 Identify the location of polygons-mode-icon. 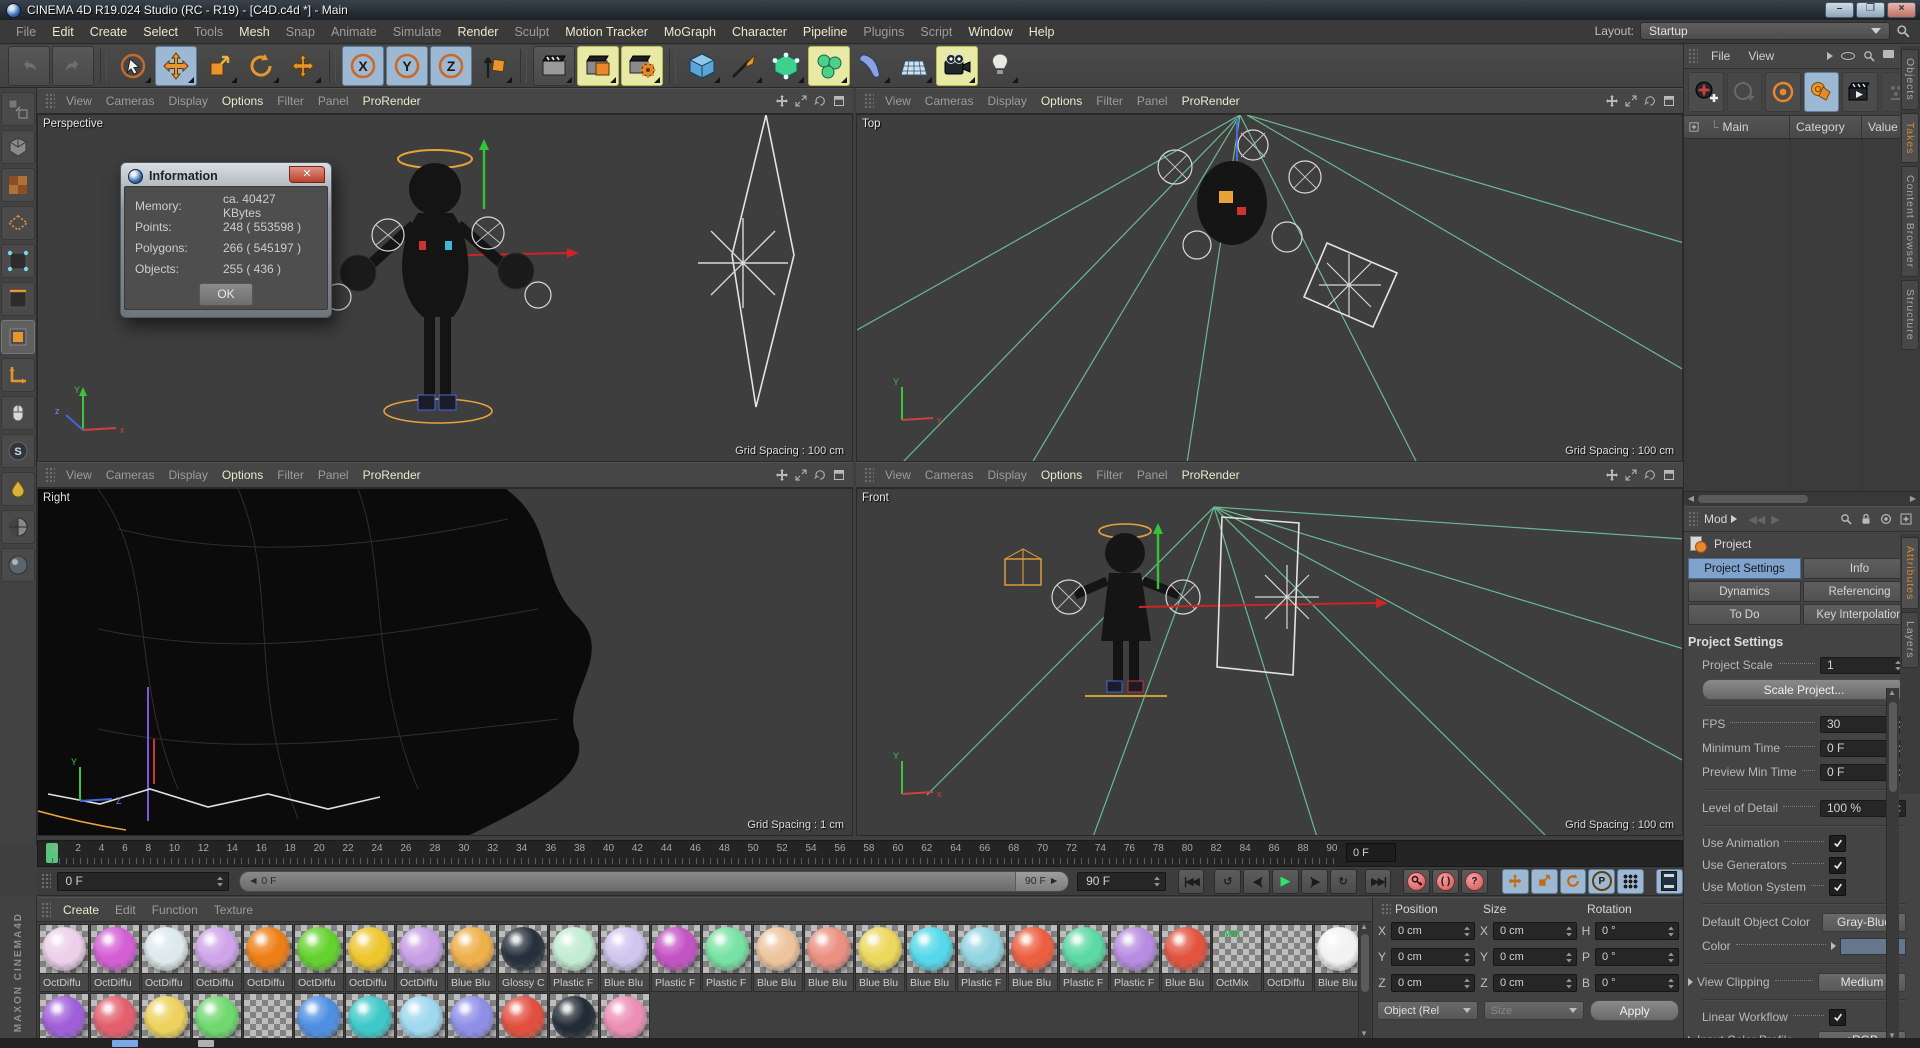
(18, 337).